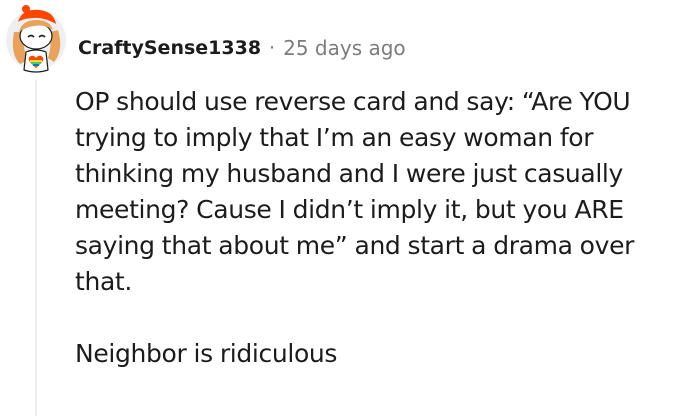 The height and width of the screenshot is (416, 700). What do you see at coordinates (344, 48) in the screenshot?
I see `timestamp-link: 25 days ago` at bounding box center [344, 48].